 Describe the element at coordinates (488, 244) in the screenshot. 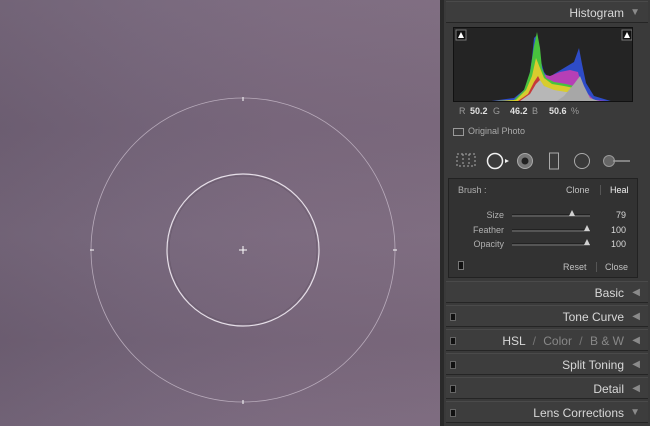

I see `opacity-label: Opacity` at that location.